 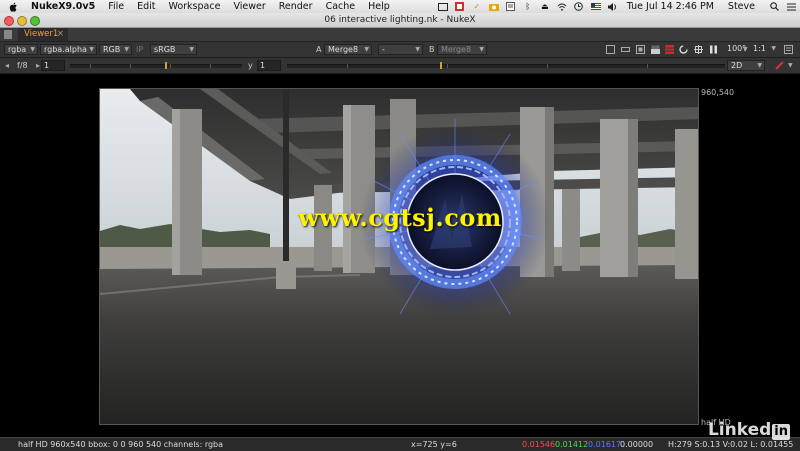 I want to click on gamma-input: 1, so click(x=269, y=65).